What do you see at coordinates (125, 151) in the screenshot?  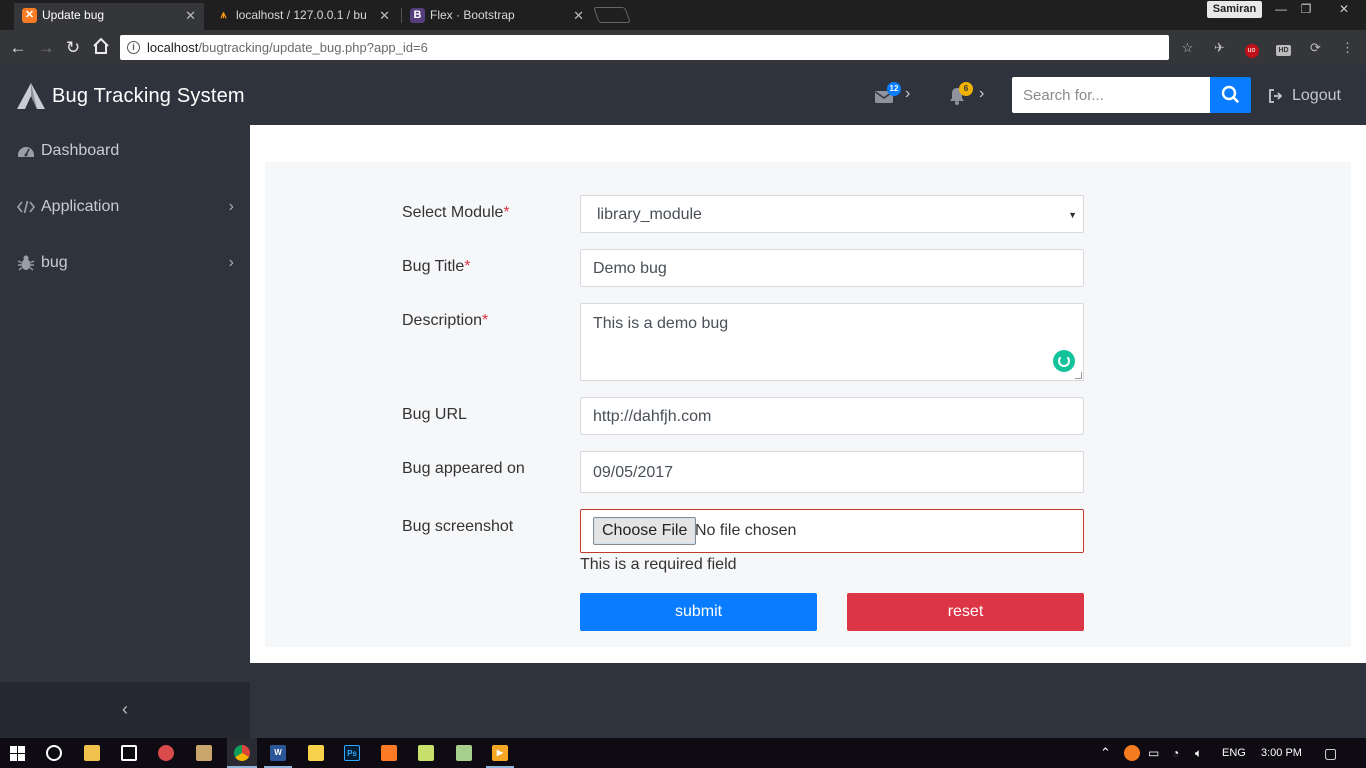 I see `sidebar-item-dashboard: Dashboard` at bounding box center [125, 151].